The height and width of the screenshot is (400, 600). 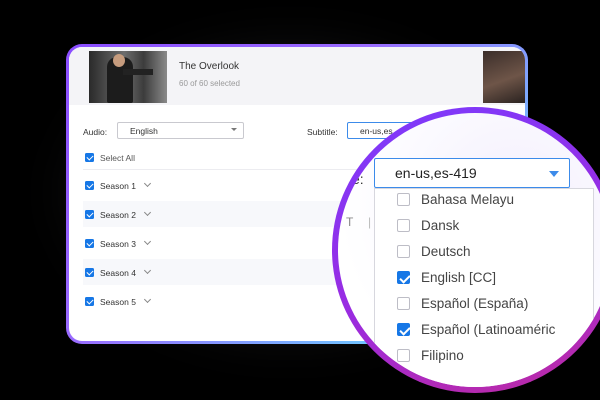 What do you see at coordinates (468, 199) in the screenshot?
I see `option-label: Bahasa Melayu` at bounding box center [468, 199].